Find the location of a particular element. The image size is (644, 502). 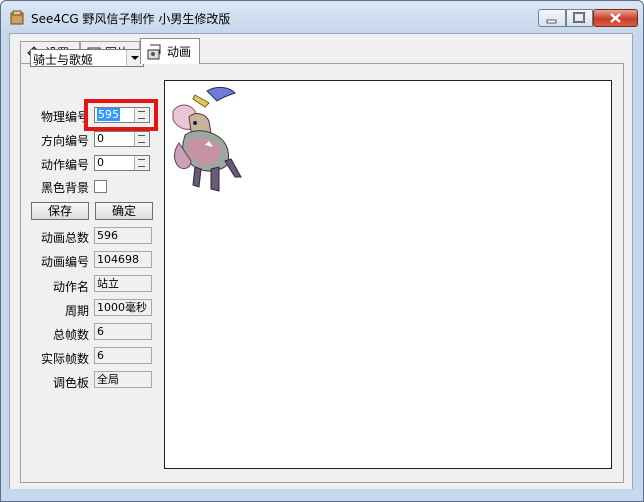

save-button: 保存 is located at coordinates (60, 211).